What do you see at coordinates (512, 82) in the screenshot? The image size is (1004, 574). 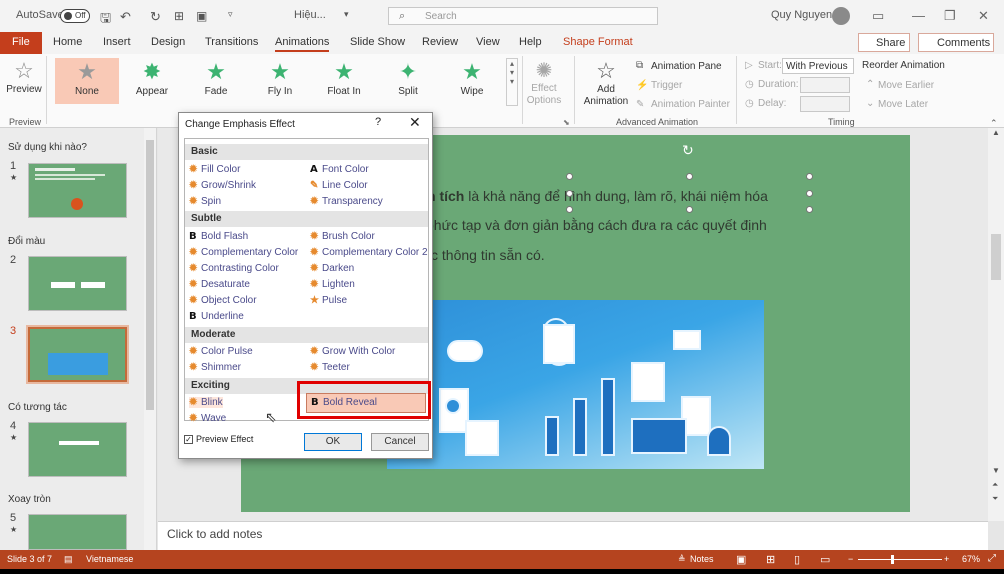 I see `gallery-scroll: ▴ ▾ ▾` at bounding box center [512, 82].